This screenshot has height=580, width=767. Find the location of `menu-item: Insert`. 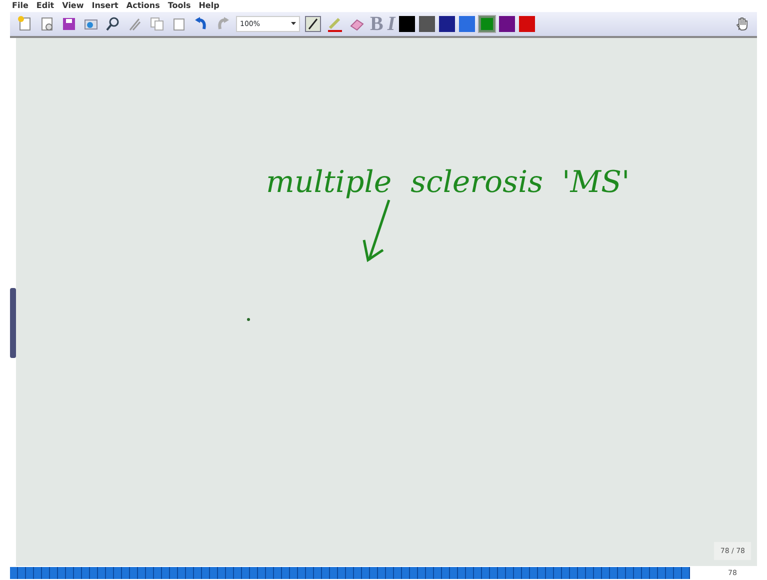

menu-item: Insert is located at coordinates (105, 6).